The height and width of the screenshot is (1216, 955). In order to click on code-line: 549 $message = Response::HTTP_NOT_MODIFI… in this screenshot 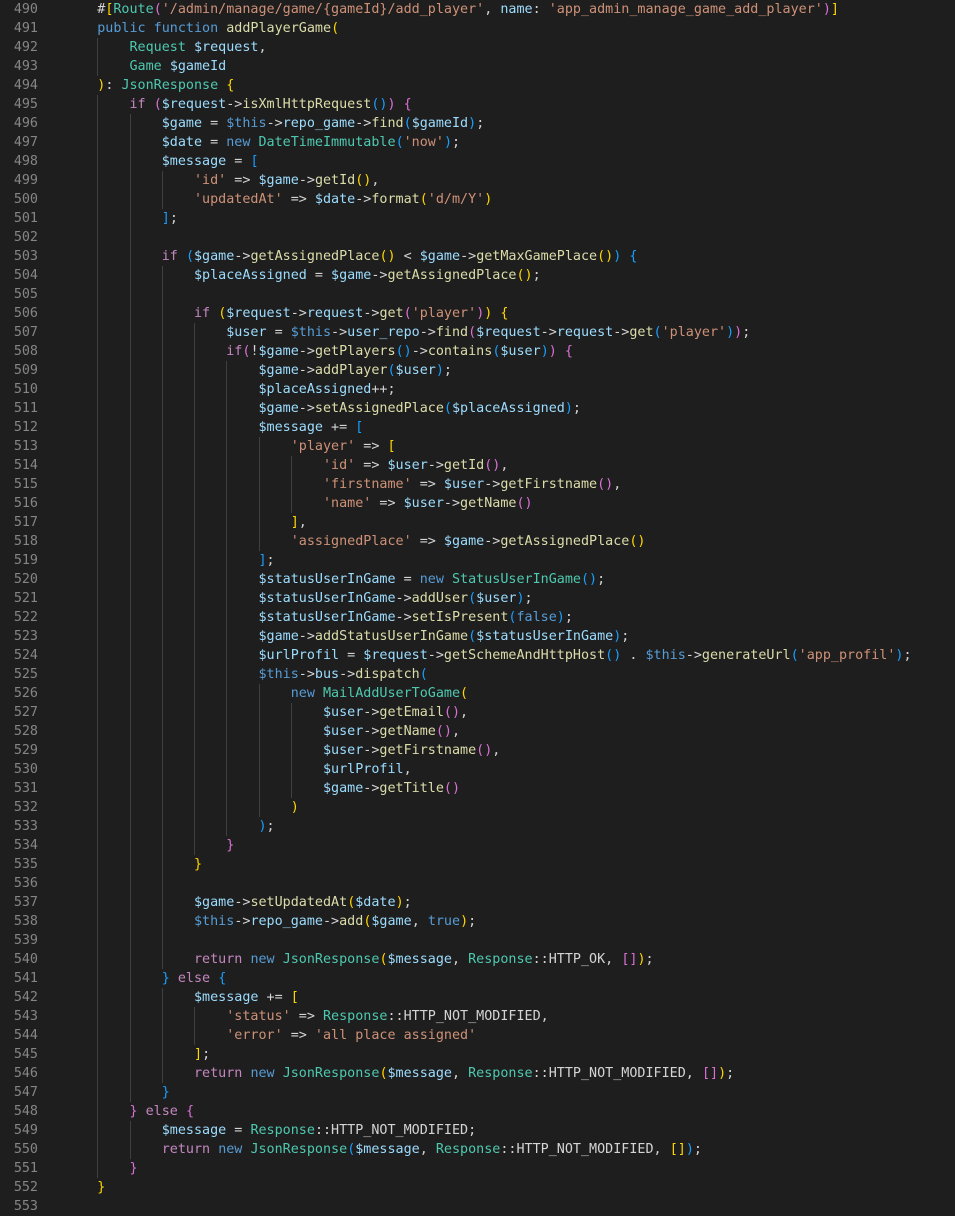, I will do `click(477, 1130)`.